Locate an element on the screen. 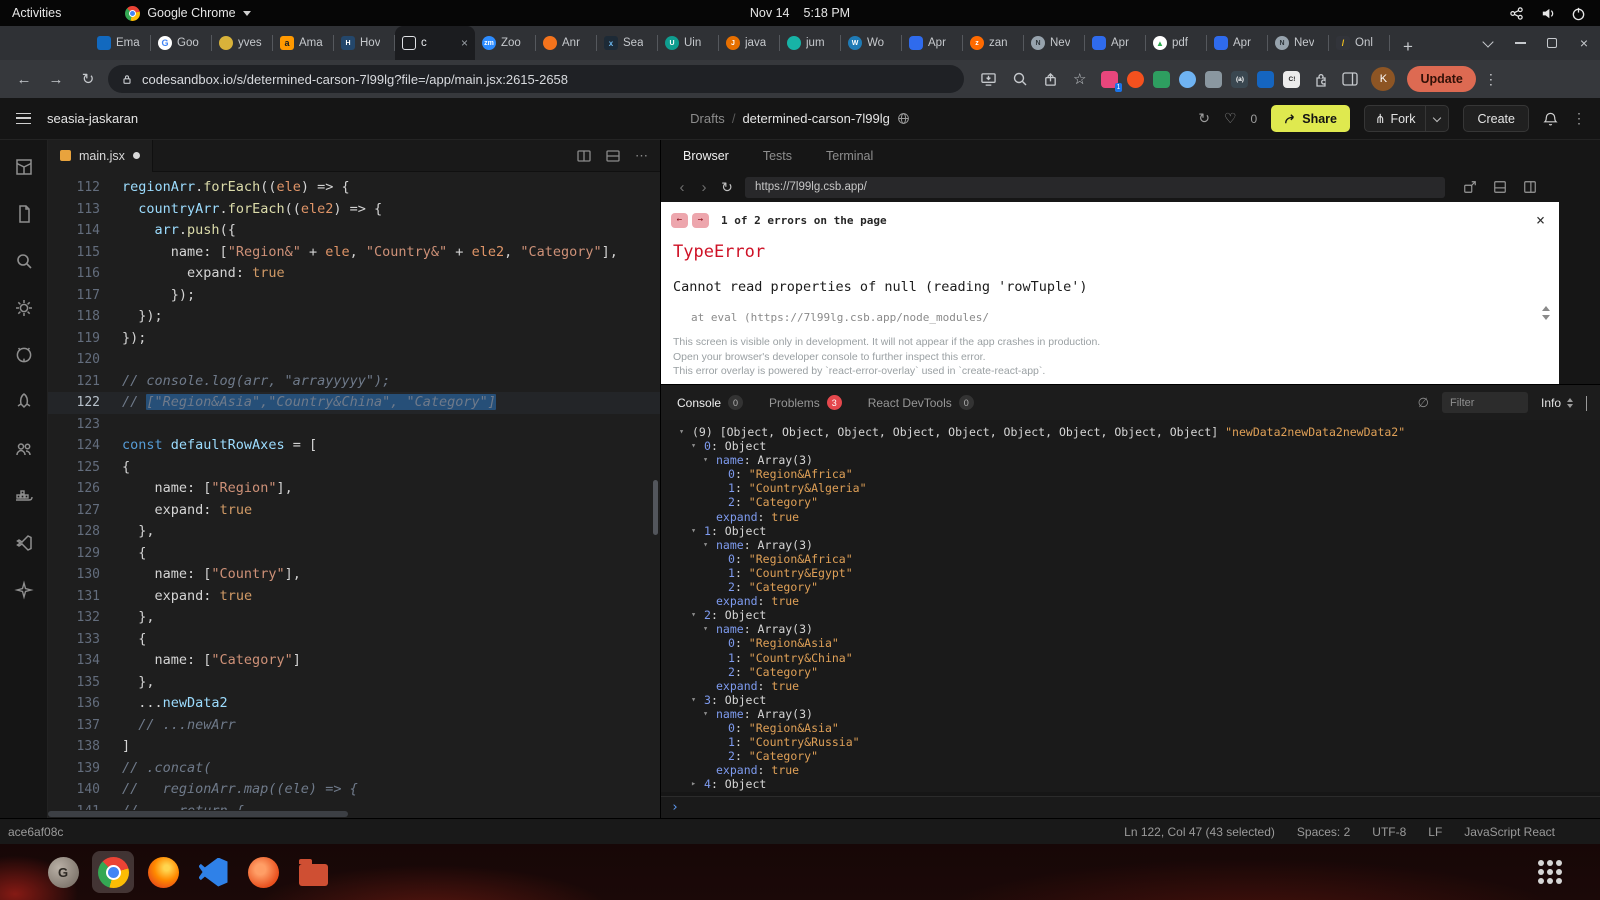 This screenshot has width=1600, height=900. code-line: 131 expand: true is located at coordinates (354, 597).